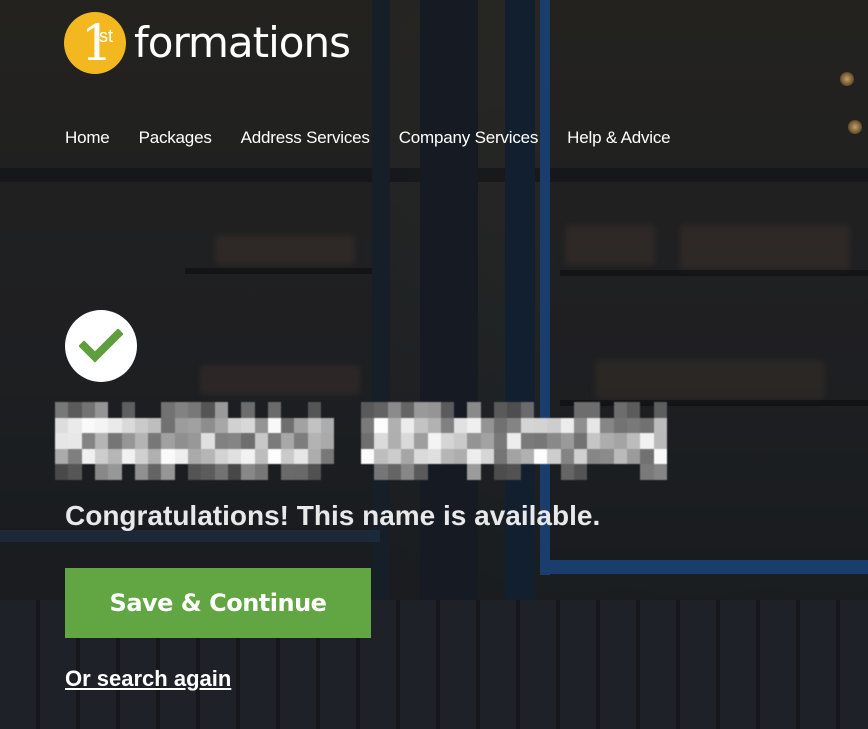 The image size is (868, 729). What do you see at coordinates (242, 42) in the screenshot?
I see `logo-wordmark: formations` at bounding box center [242, 42].